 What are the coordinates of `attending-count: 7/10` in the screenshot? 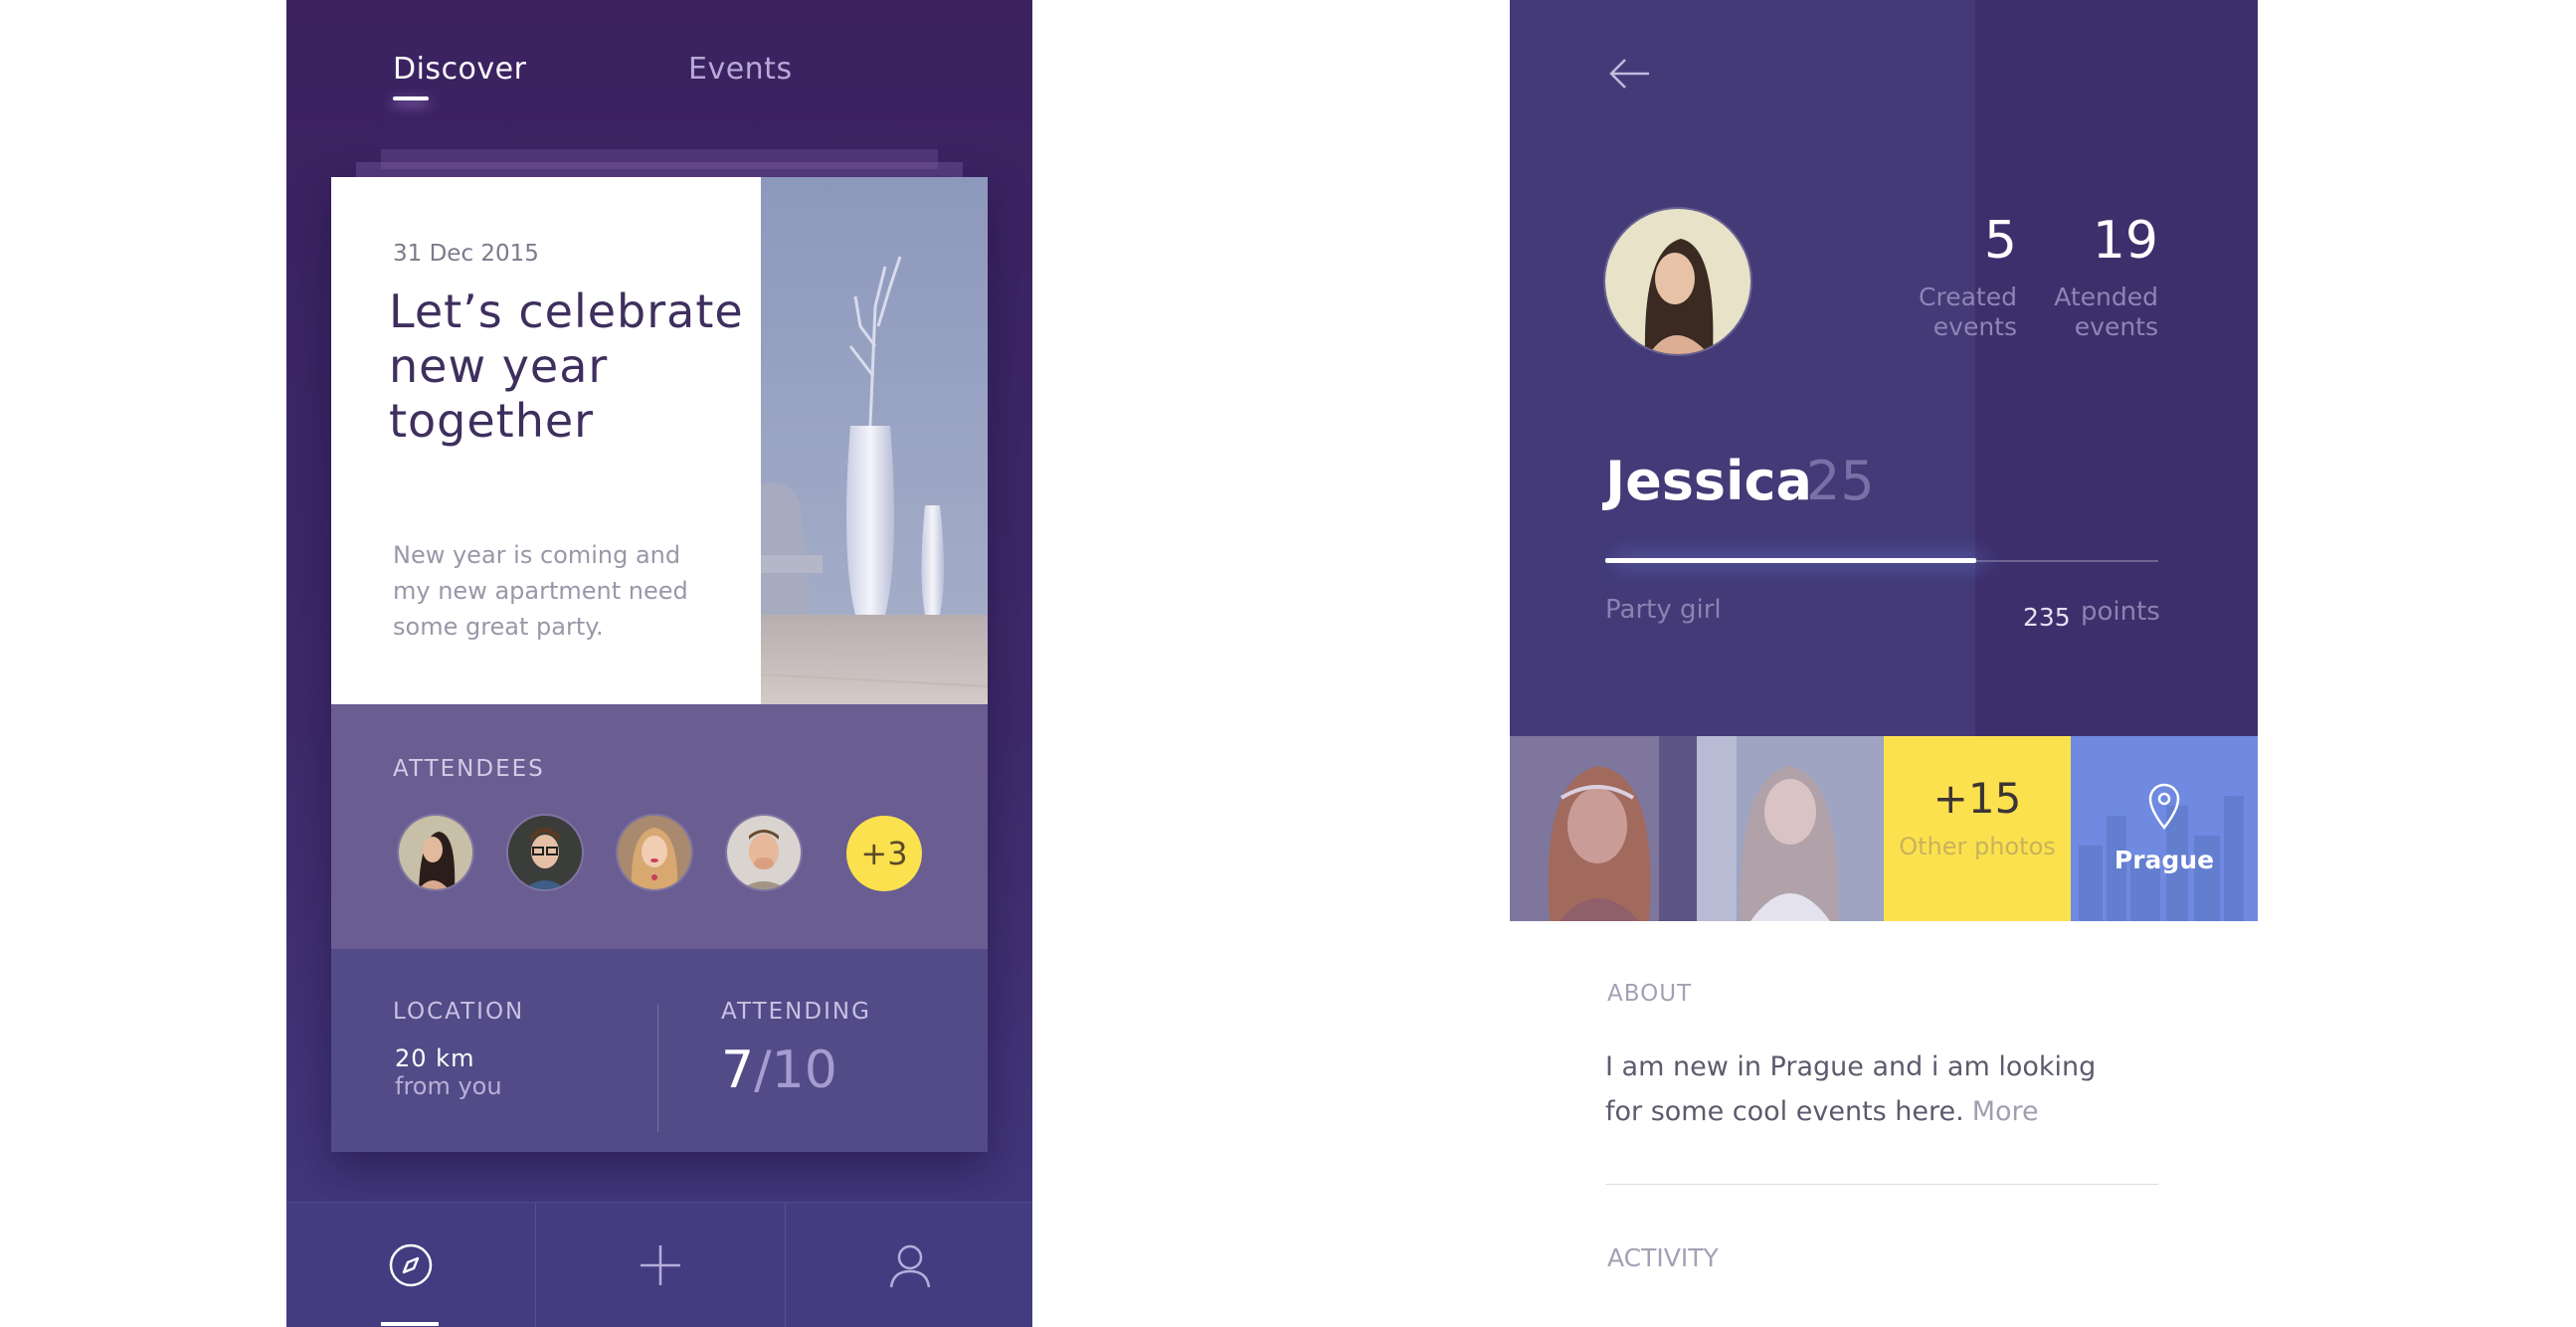 It's located at (779, 1070).